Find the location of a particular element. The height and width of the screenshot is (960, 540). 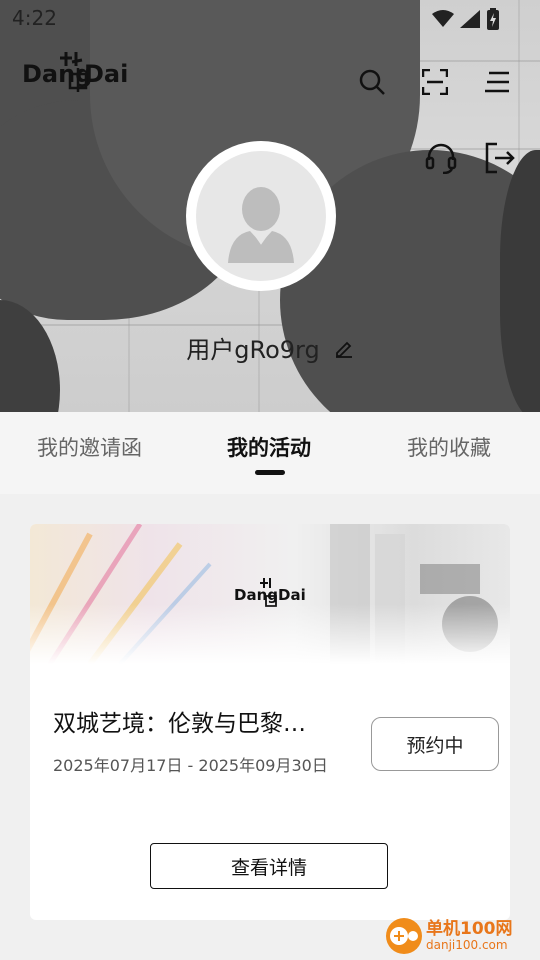

watermark-url: danji100.com is located at coordinates (467, 944).